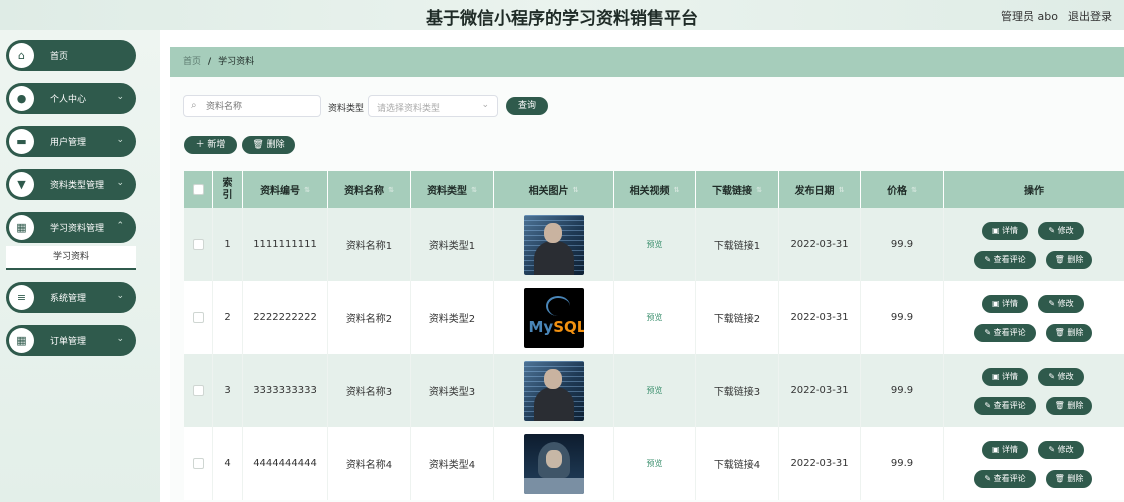  I want to click on sidebar-item-materials: ▦ 学习资料管理 ⌃, so click(71, 227).